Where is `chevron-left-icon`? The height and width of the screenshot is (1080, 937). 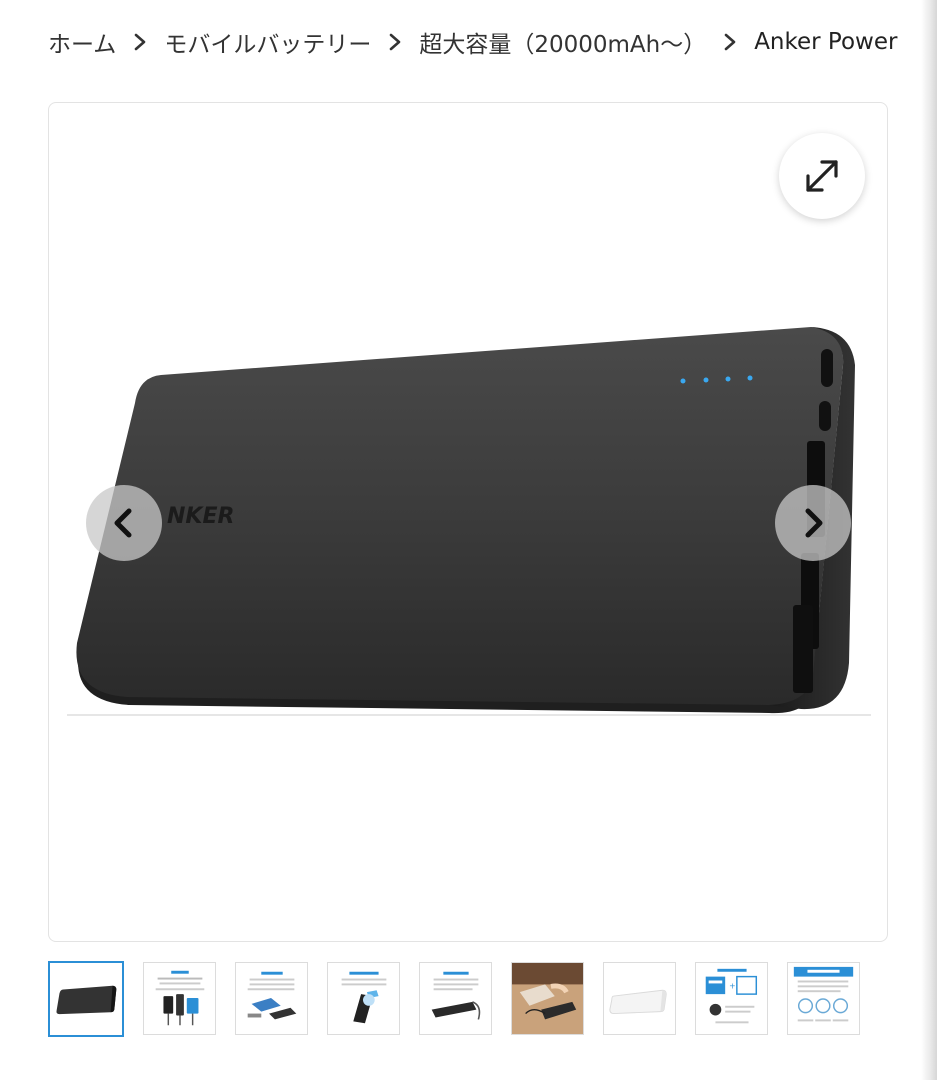 chevron-left-icon is located at coordinates (123, 523).